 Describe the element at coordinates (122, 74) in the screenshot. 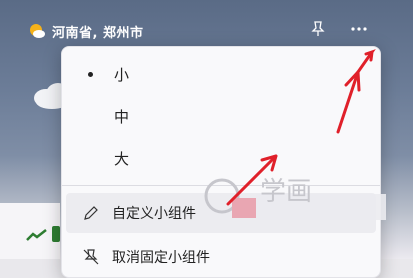

I see `menu-item-label: 小` at that location.